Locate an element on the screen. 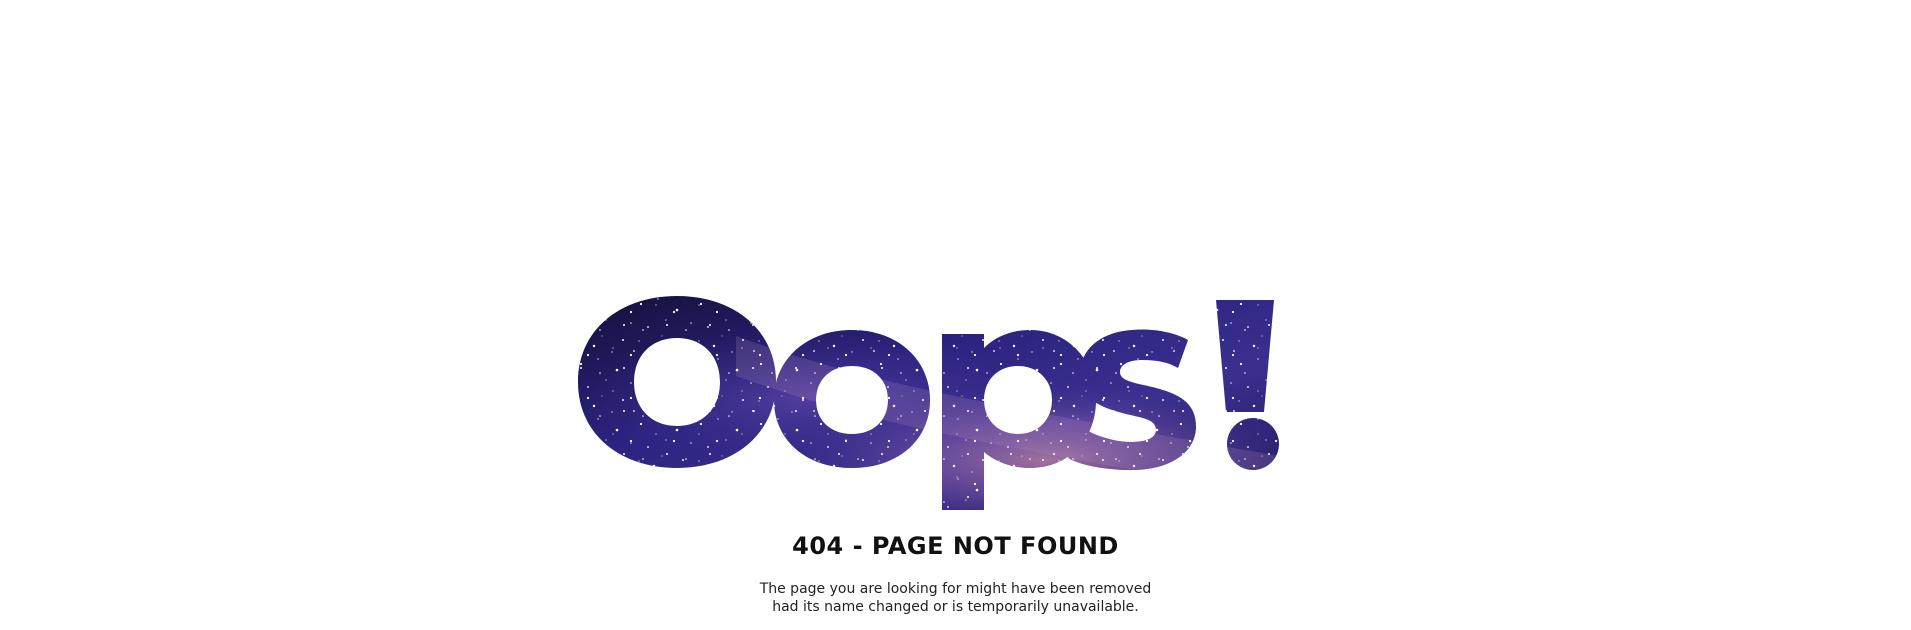 The image size is (1911, 630). oops-headline is located at coordinates (956, 410).